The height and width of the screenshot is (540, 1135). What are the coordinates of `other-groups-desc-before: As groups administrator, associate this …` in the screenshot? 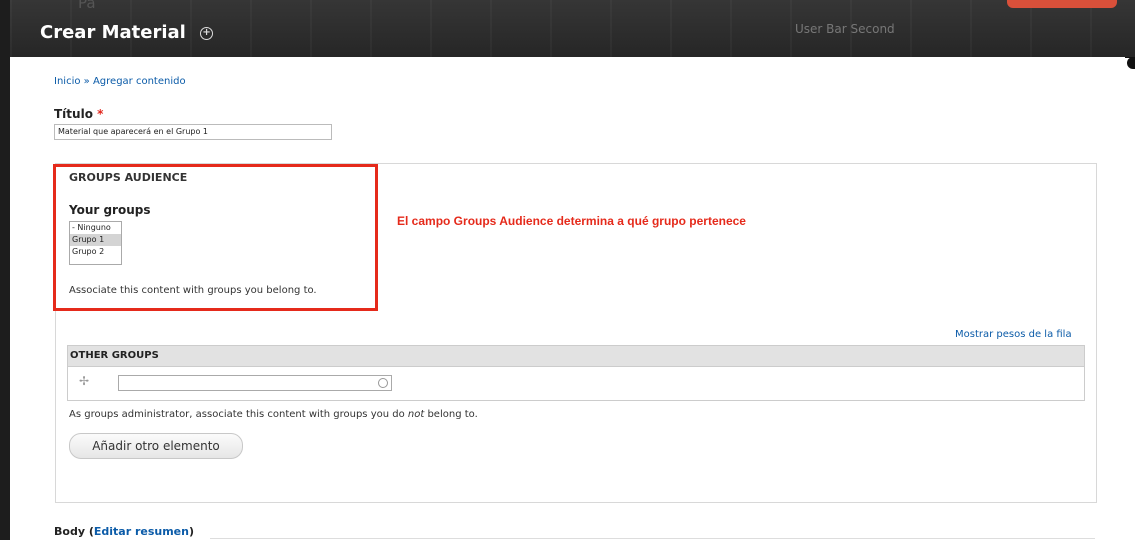 It's located at (238, 414).